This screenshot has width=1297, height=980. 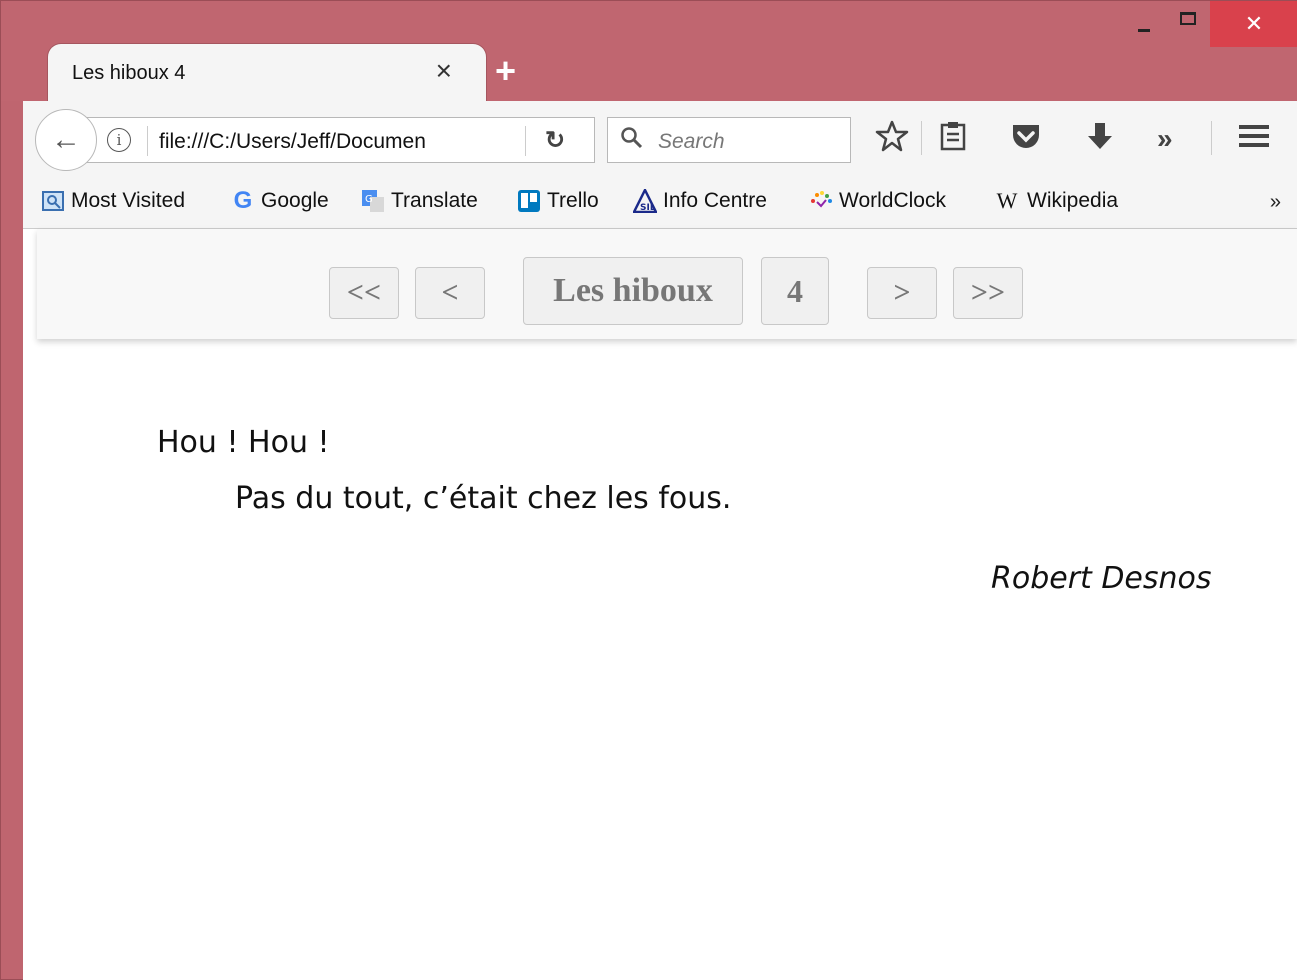 What do you see at coordinates (364, 293) in the screenshot?
I see `first-page-button: <<` at bounding box center [364, 293].